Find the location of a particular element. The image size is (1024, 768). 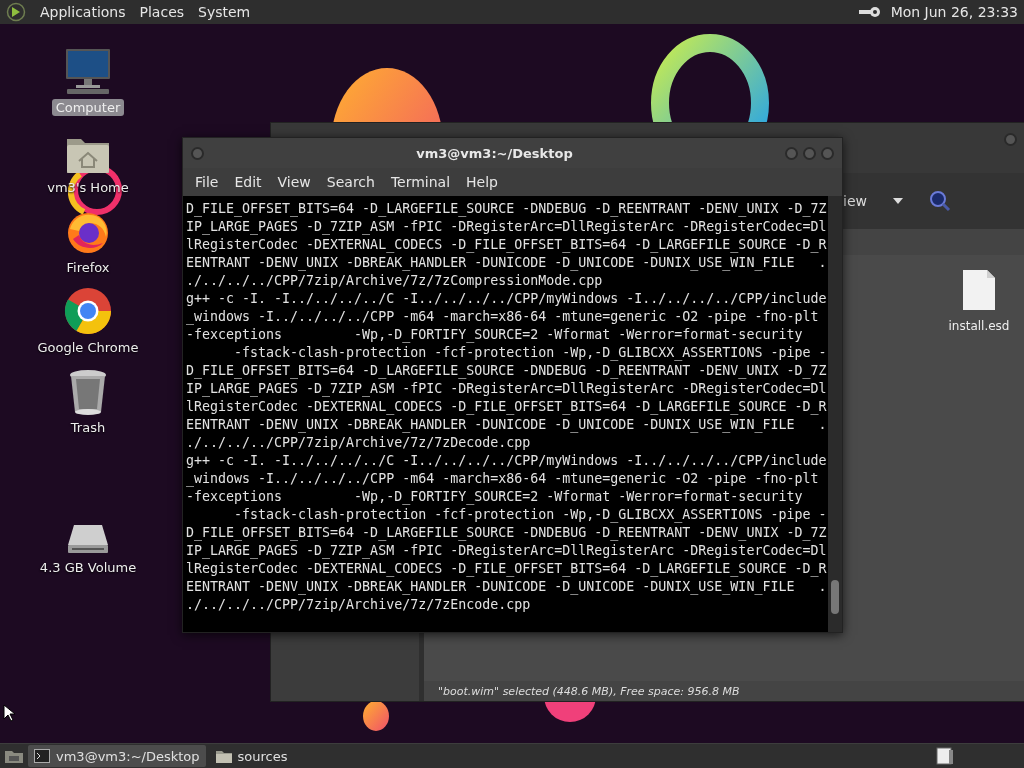

chrome-icon is located at coordinates (88, 311).